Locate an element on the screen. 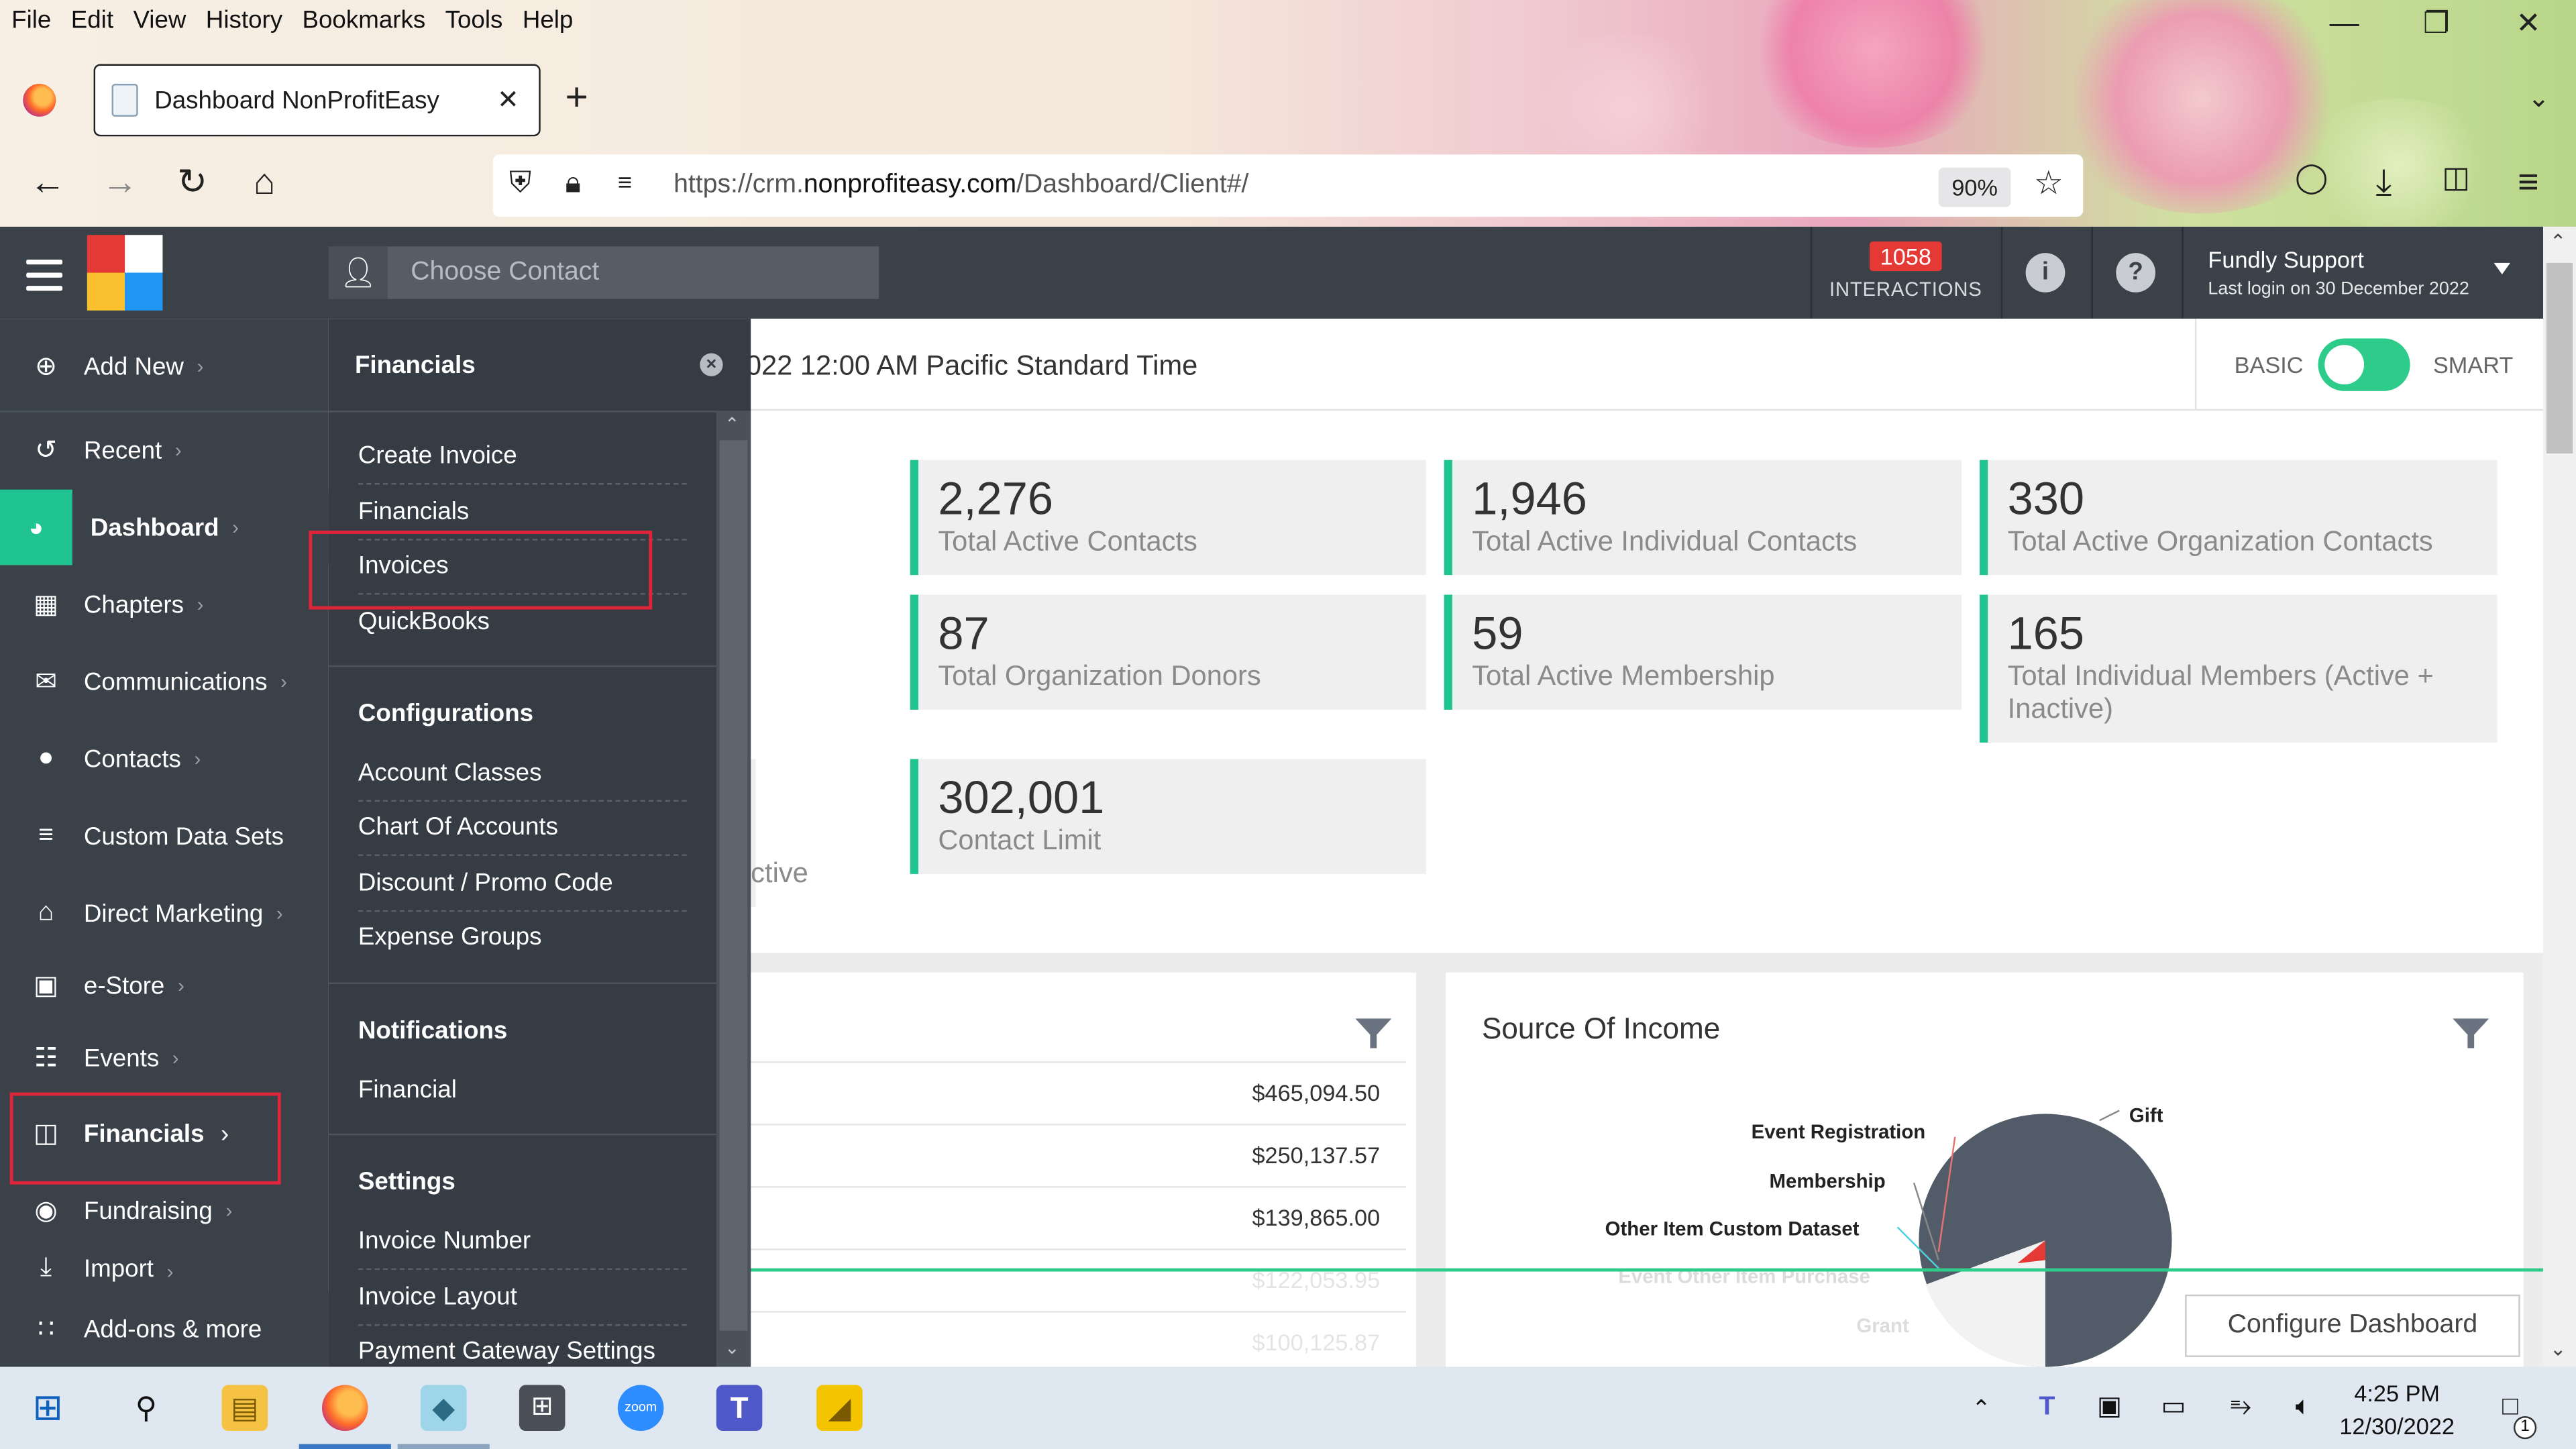  downloads-icon: ⤓ is located at coordinates (2383, 182).